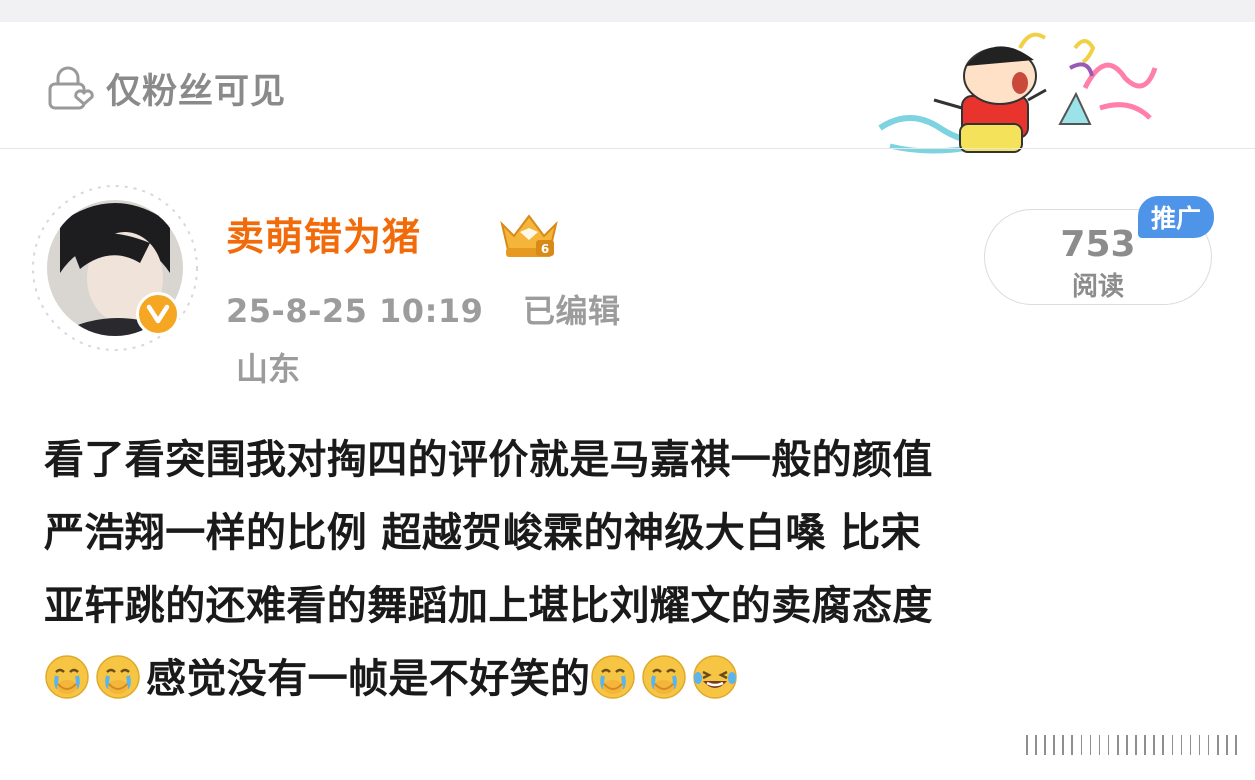 The height and width of the screenshot is (780, 1255). I want to click on verified-v-icon, so click(158, 314).